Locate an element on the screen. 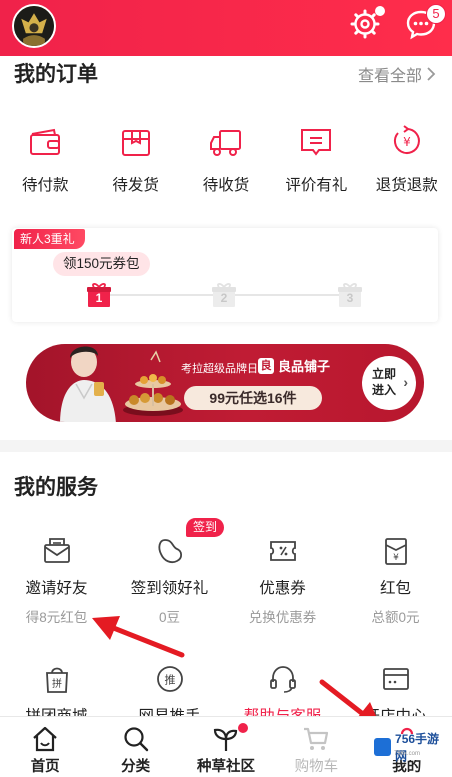 This screenshot has width=452, height=777. promote-icon: 推 is located at coordinates (169, 679).